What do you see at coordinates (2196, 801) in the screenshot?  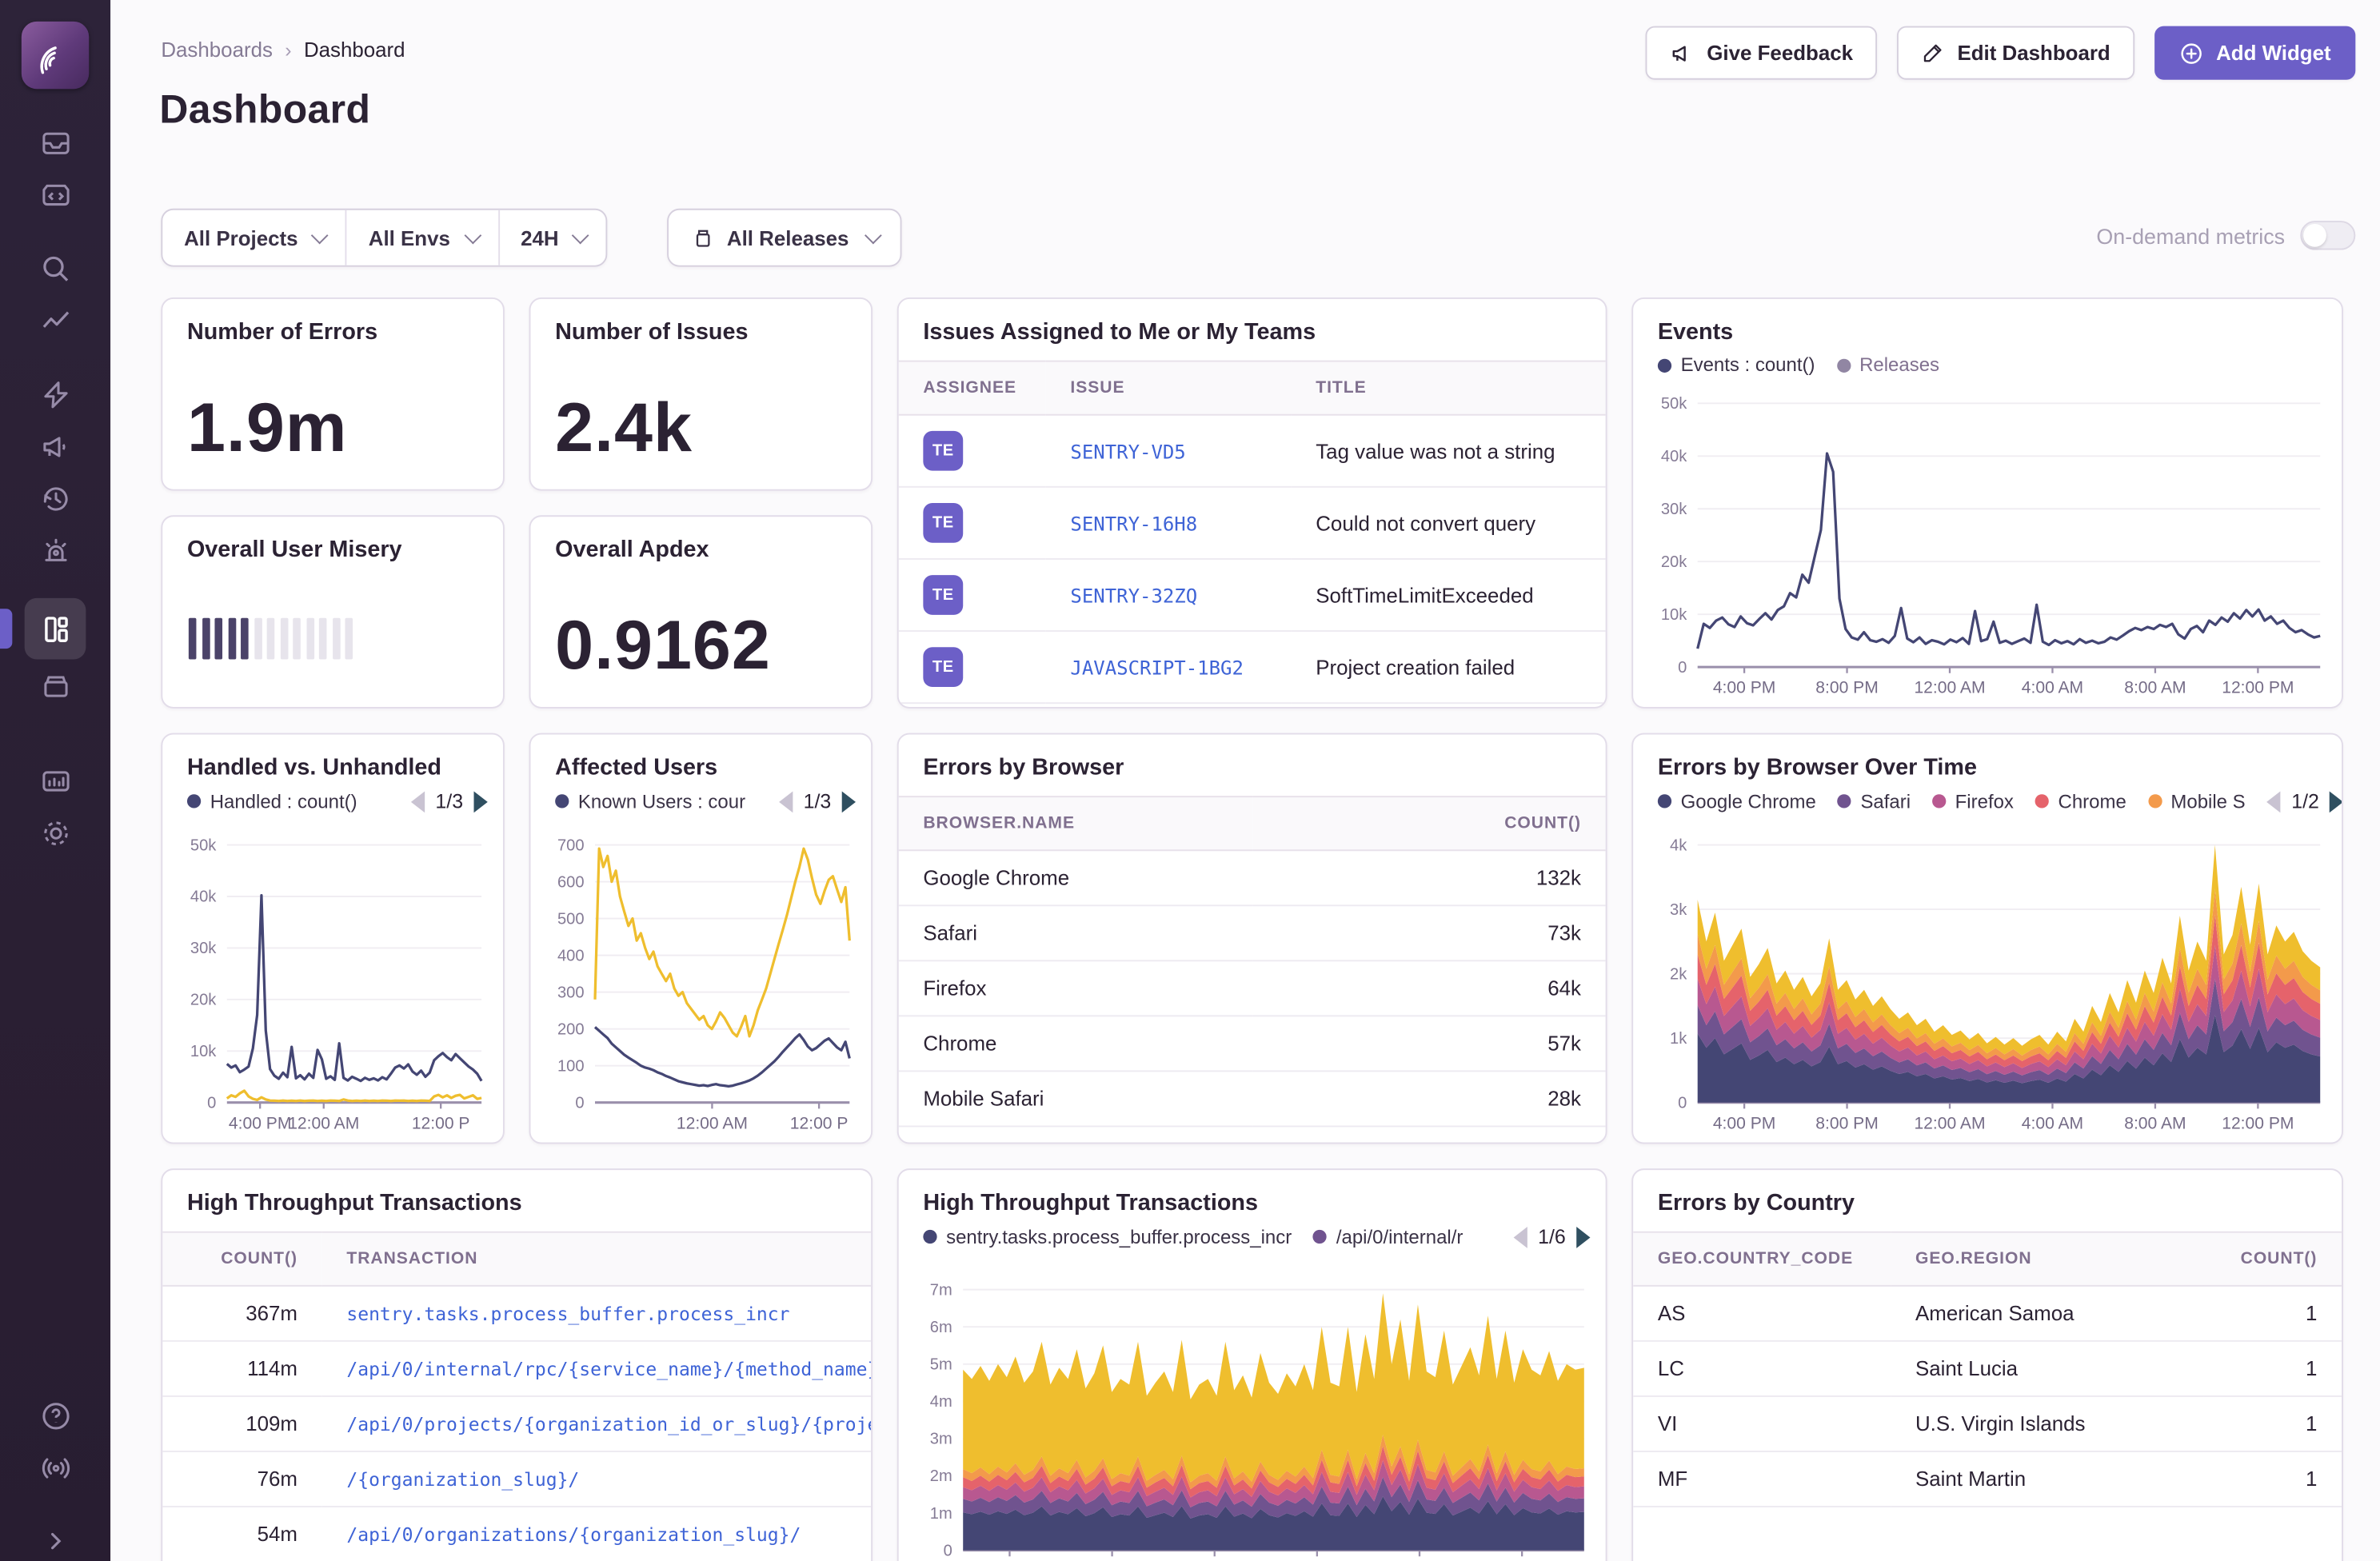 I see `legend-item: Mobile S` at bounding box center [2196, 801].